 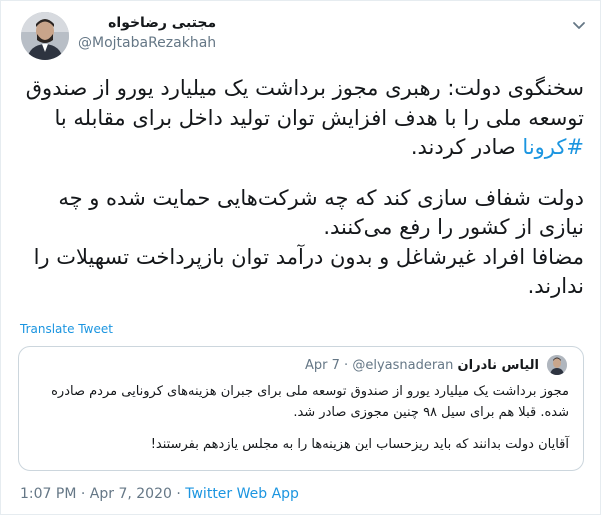 What do you see at coordinates (45, 36) in the screenshot?
I see `avatar` at bounding box center [45, 36].